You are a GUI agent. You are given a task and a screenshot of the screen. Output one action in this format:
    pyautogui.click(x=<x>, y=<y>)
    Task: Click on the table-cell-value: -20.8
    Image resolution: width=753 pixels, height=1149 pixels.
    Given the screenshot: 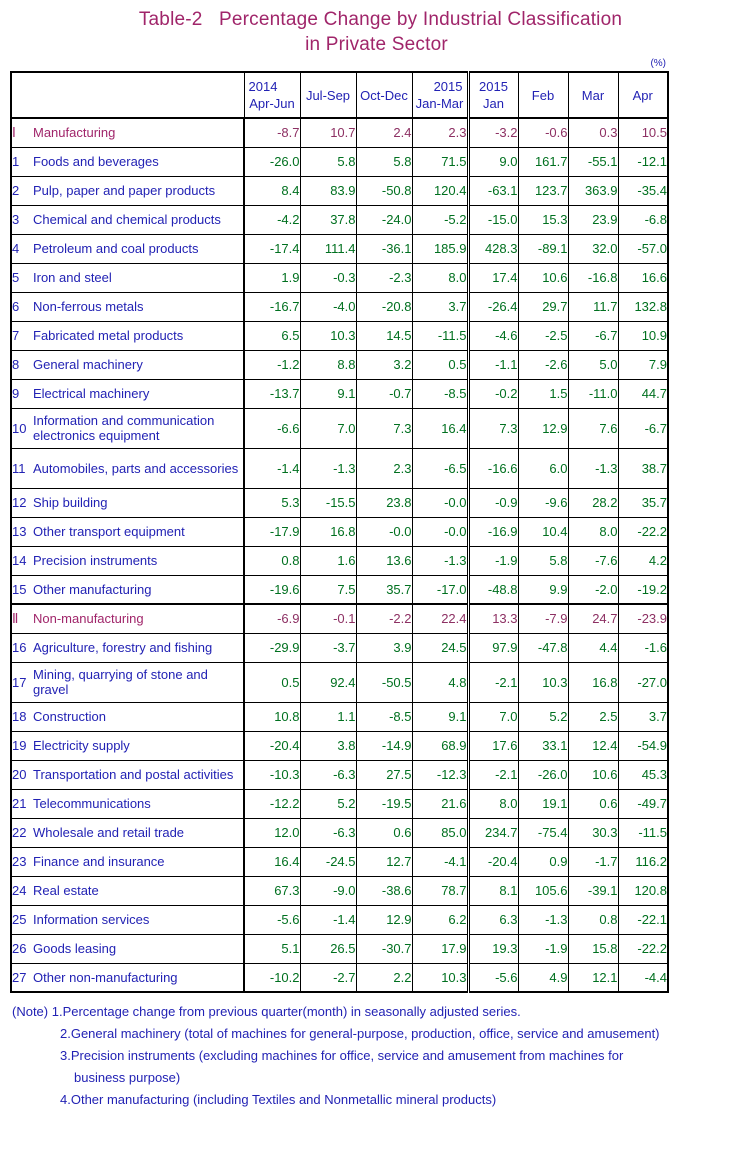 What is the action you would take?
    pyautogui.click(x=384, y=306)
    